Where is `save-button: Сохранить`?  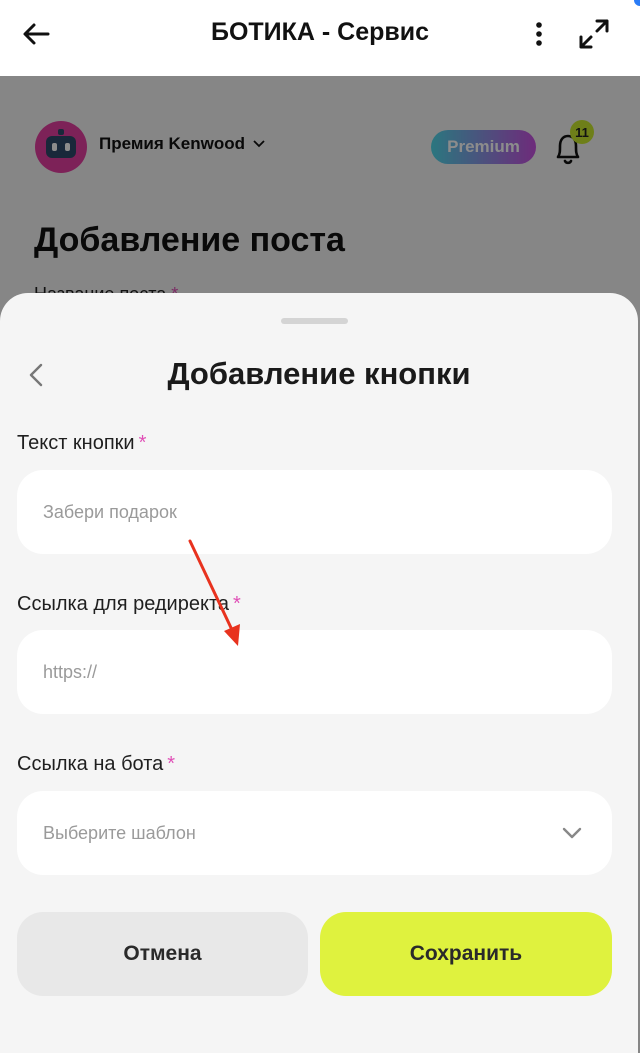
save-button: Сохранить is located at coordinates (466, 954).